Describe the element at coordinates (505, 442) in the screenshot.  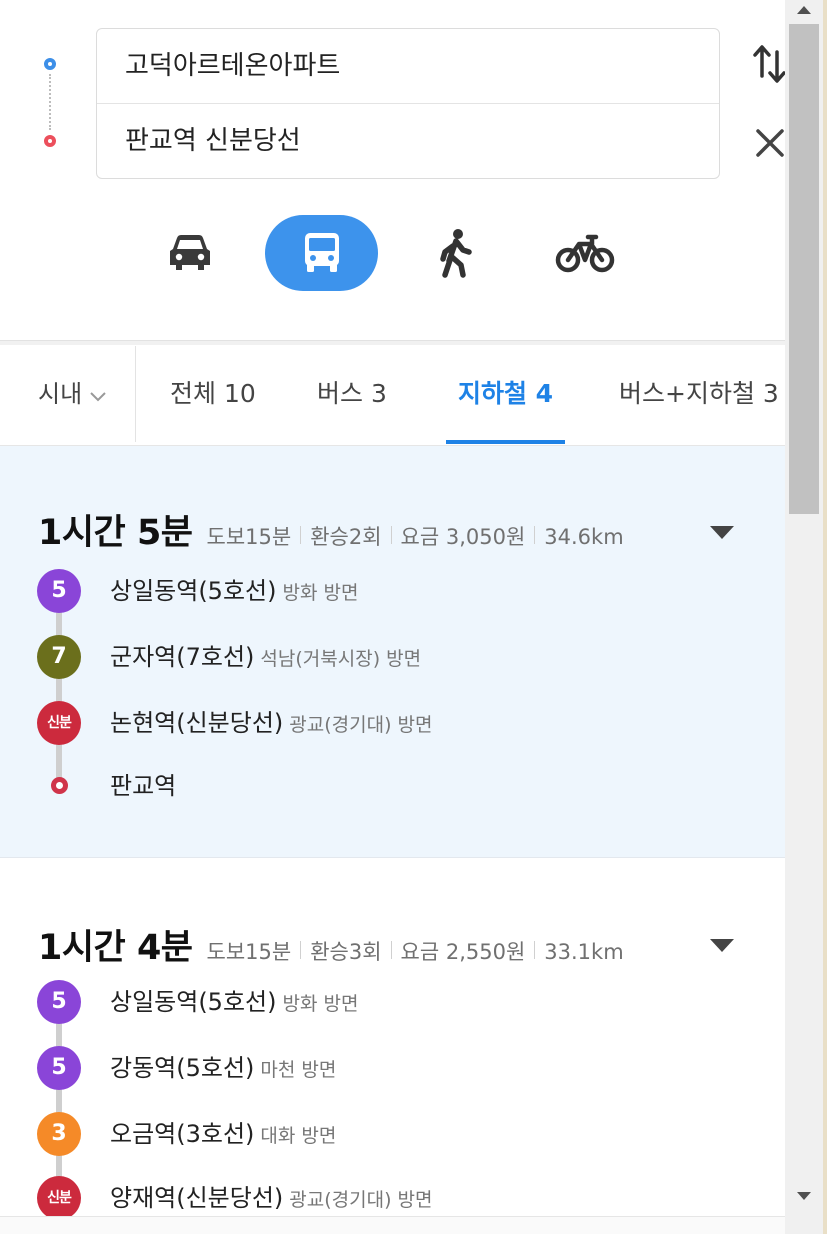
I see `active-tab-indicator` at that location.